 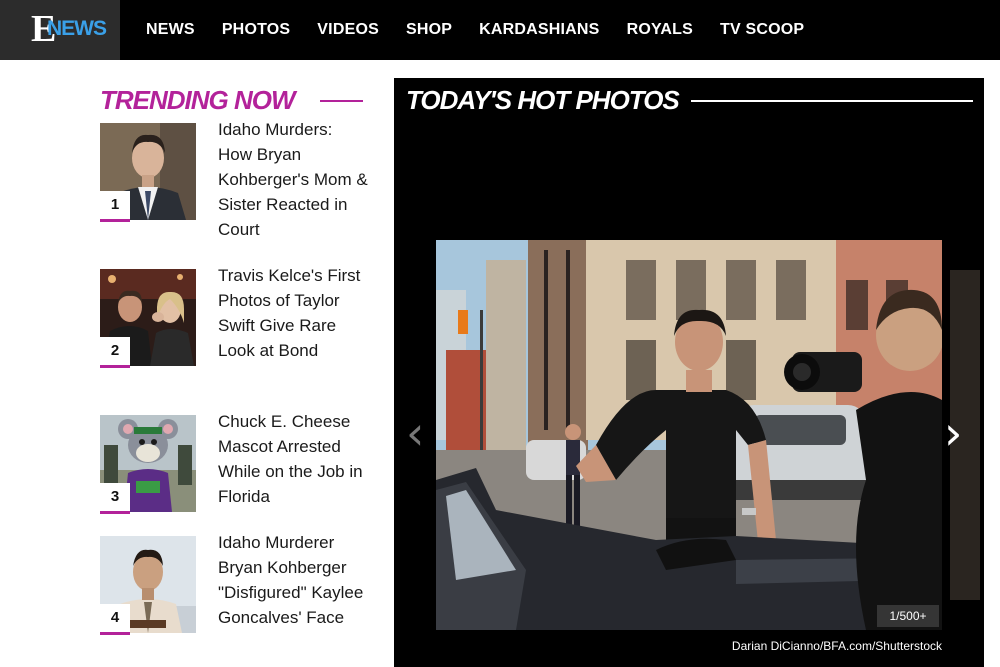 I want to click on nav-item-royals: ROYALS, so click(x=660, y=30).